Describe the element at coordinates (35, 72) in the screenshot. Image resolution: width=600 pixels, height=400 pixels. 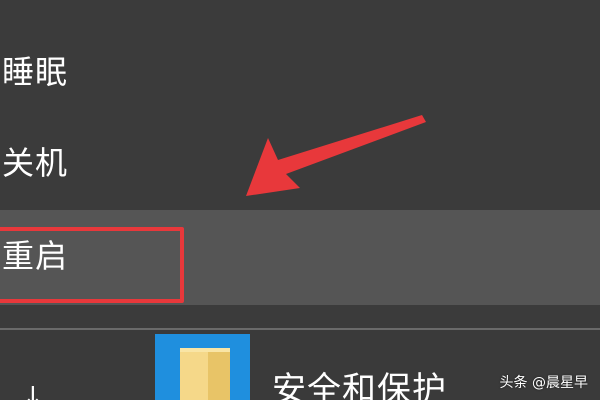
I see `sleep-label: 睡眠` at that location.